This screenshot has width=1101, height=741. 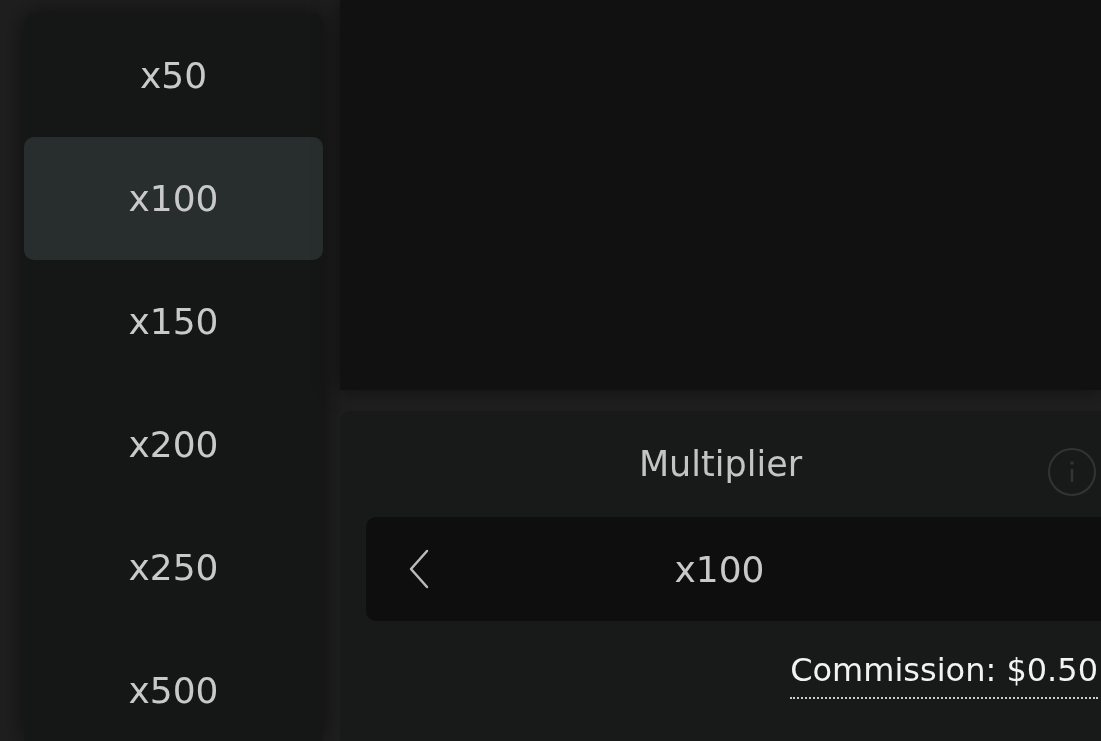 What do you see at coordinates (720, 464) in the screenshot?
I see `panel-title: Multiplier` at bounding box center [720, 464].